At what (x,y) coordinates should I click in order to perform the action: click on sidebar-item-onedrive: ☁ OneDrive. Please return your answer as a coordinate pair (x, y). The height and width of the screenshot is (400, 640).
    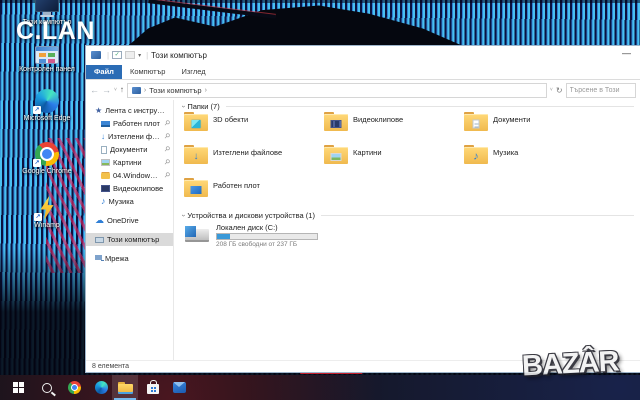
    Looking at the image, I should click on (129, 220).